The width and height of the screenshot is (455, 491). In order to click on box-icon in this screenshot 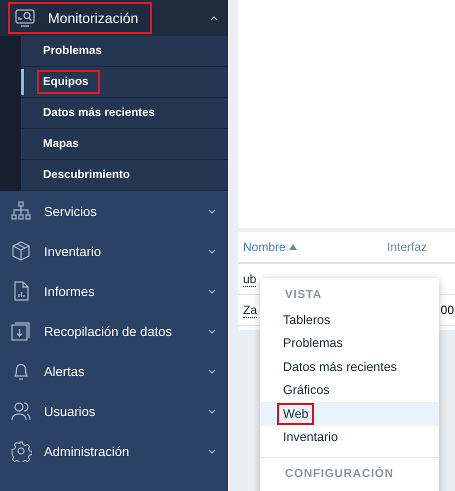, I will do `click(21, 251)`.